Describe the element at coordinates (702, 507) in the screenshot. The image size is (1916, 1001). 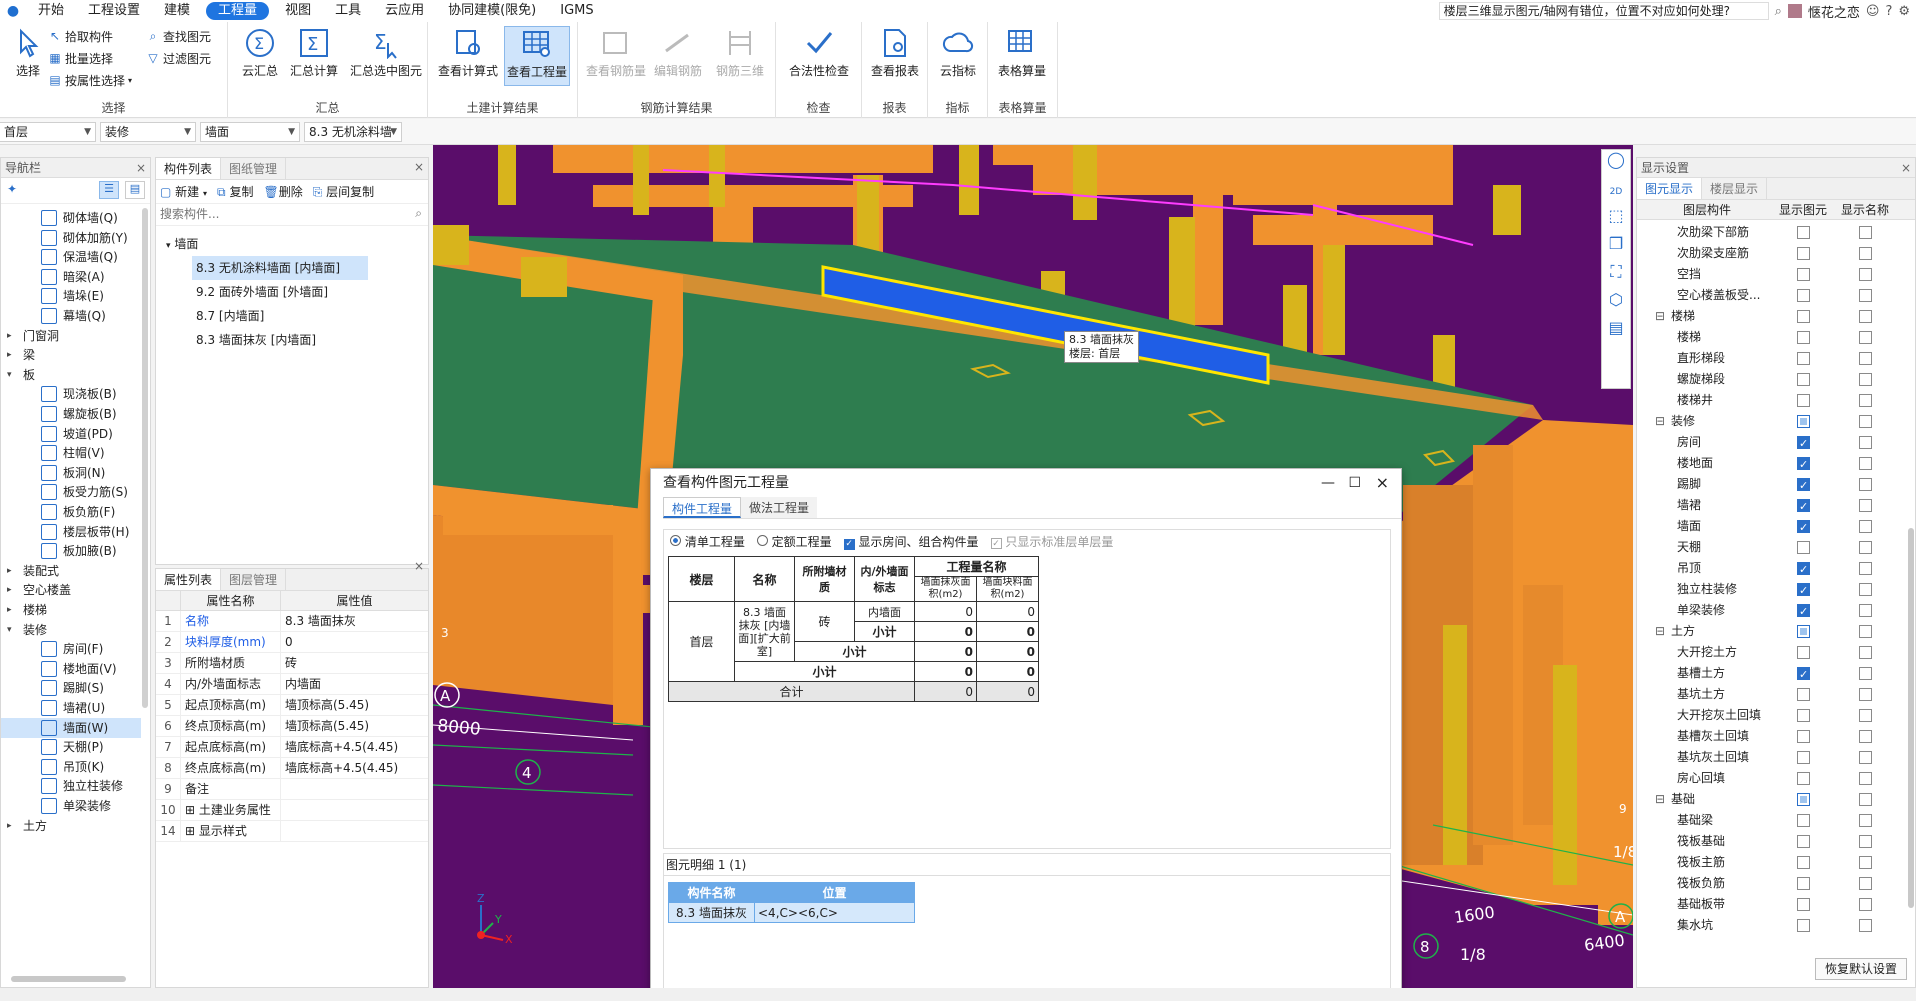
I see `tab-component-quantity: 构件工程量` at that location.